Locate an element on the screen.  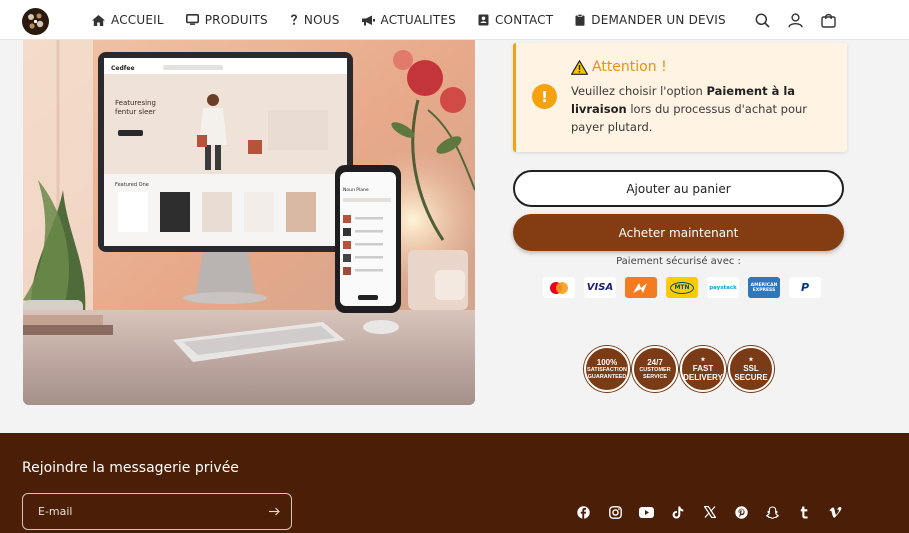
airtel-icon is located at coordinates (641, 287).